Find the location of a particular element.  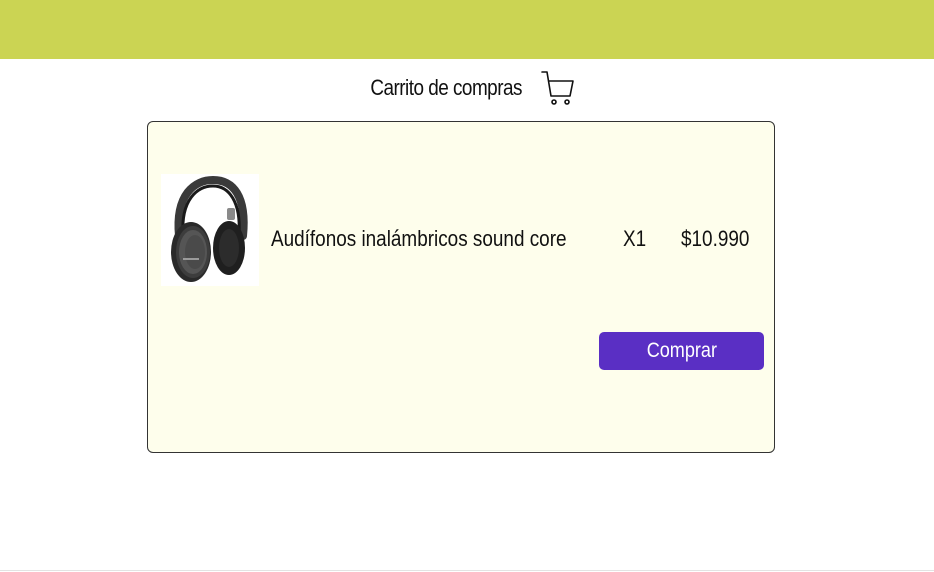

product-price: $10.990 is located at coordinates (715, 238).